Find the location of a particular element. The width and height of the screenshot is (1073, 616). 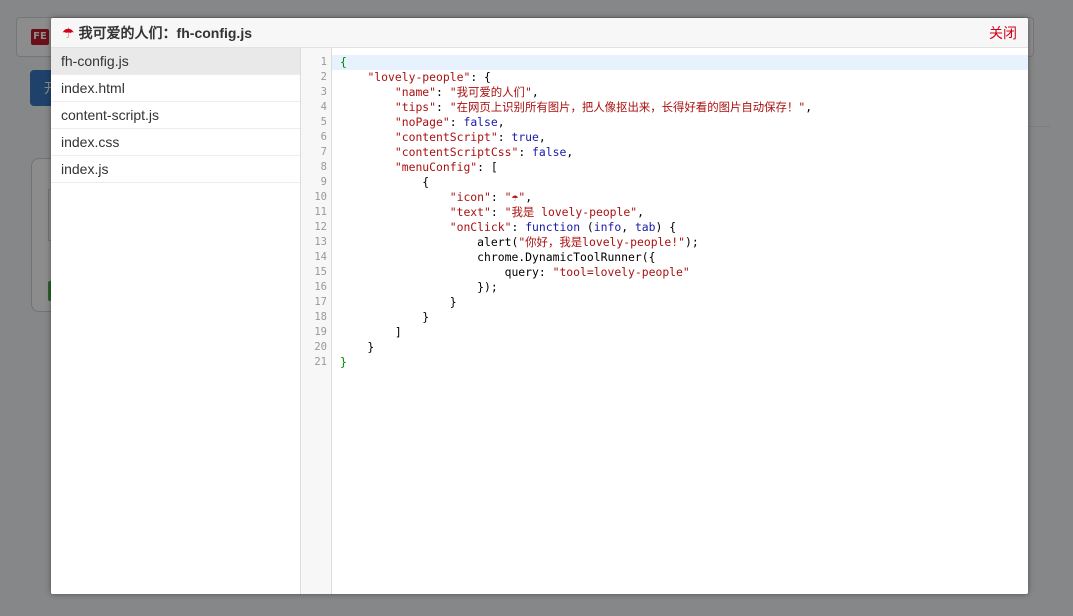

code-line: 5 "noPage": false, is located at coordinates (674, 122).